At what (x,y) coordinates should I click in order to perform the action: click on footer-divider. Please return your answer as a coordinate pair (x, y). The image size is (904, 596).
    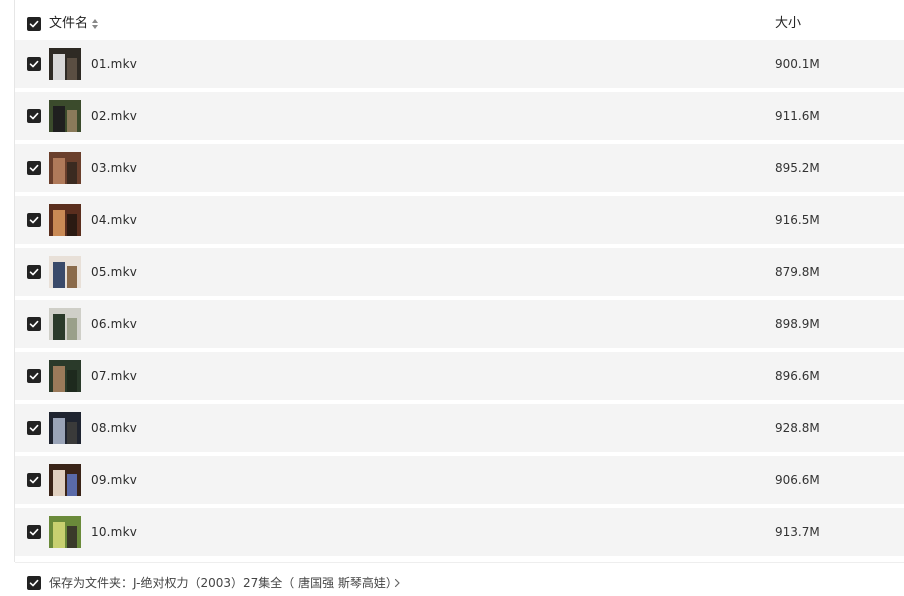
    Looking at the image, I should click on (459, 562).